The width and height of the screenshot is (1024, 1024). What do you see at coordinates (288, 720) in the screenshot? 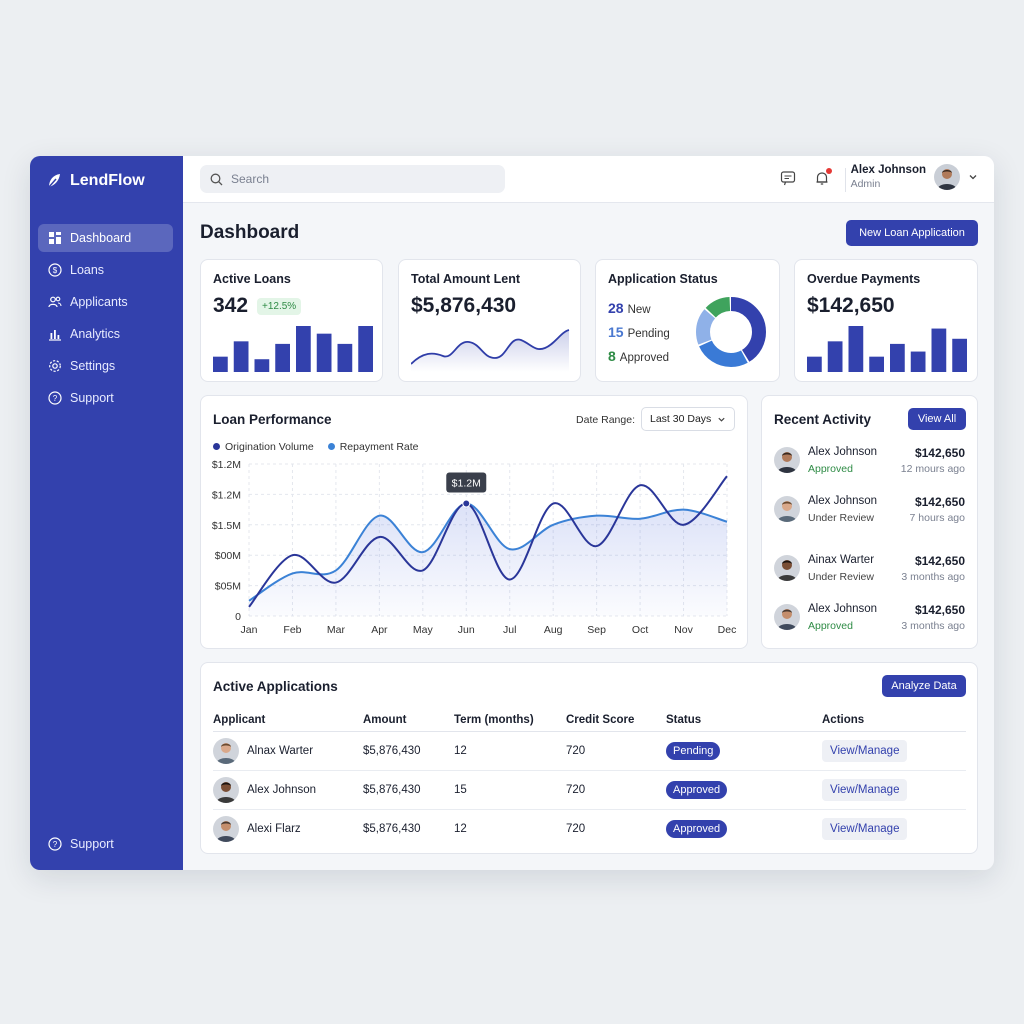
I see `column-header: Applicant` at bounding box center [288, 720].